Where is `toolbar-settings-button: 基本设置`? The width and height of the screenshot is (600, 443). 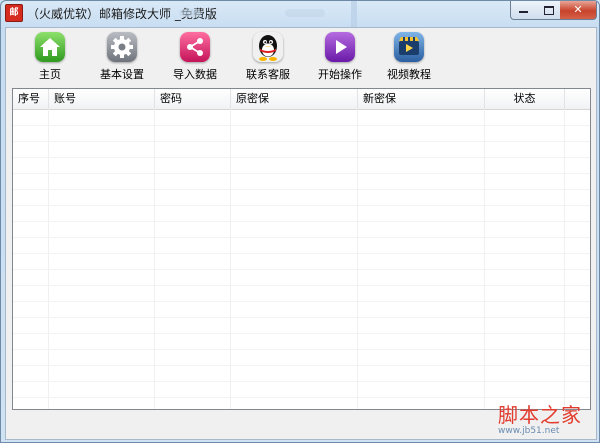 toolbar-settings-button: 基本设置 is located at coordinates (122, 58).